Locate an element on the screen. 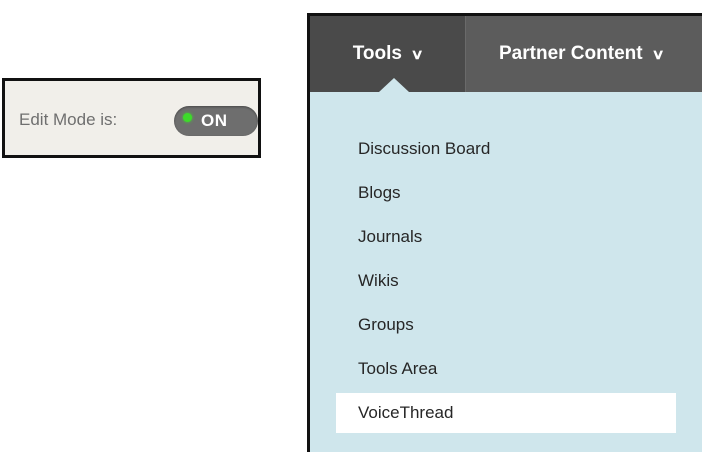 The width and height of the screenshot is (702, 452). tab-partner-content: Partner Content ∨ is located at coordinates (583, 54).